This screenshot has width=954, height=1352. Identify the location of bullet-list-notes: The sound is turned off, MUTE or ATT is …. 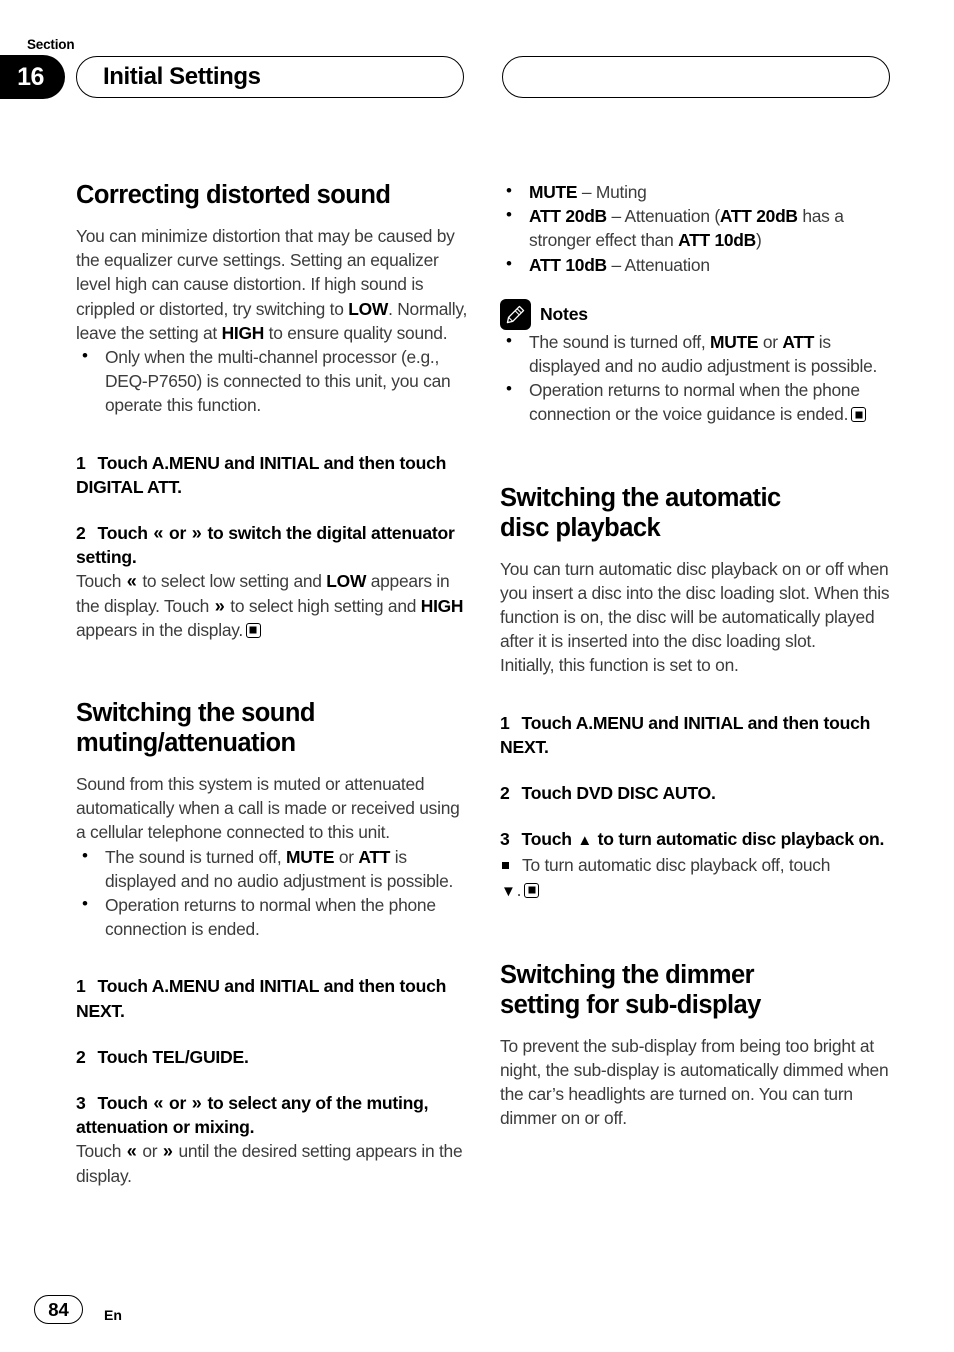
(698, 378).